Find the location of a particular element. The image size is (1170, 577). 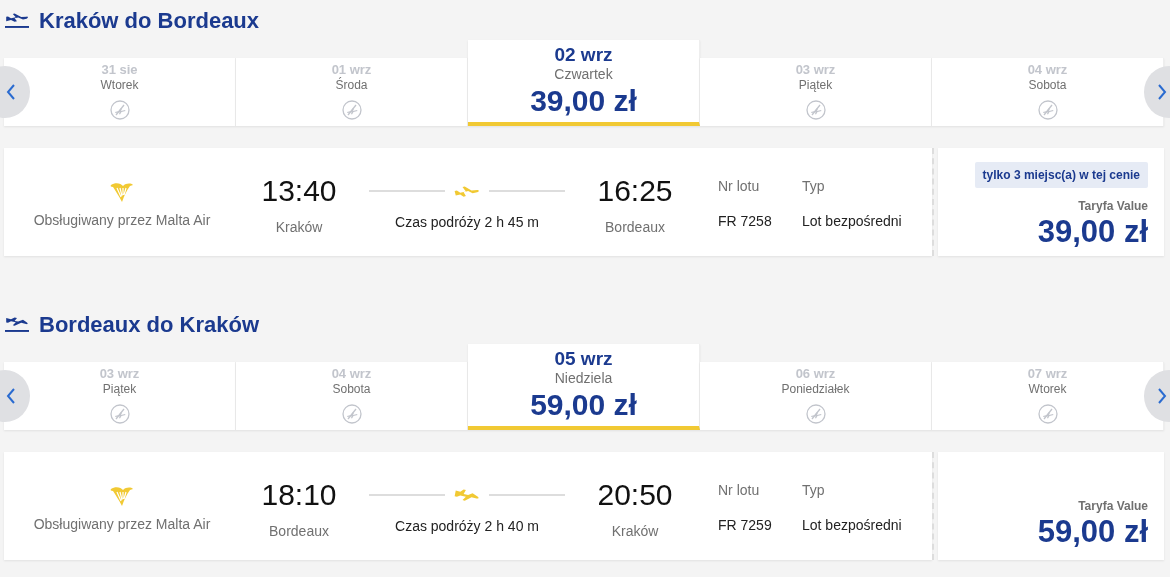

tab-date: 02 wrz is located at coordinates (583, 55).